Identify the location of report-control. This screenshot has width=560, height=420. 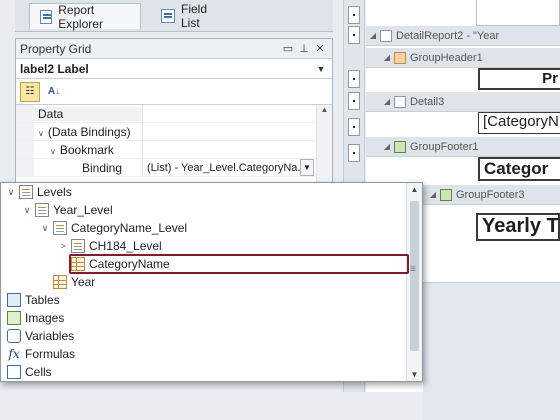
(518, 13).